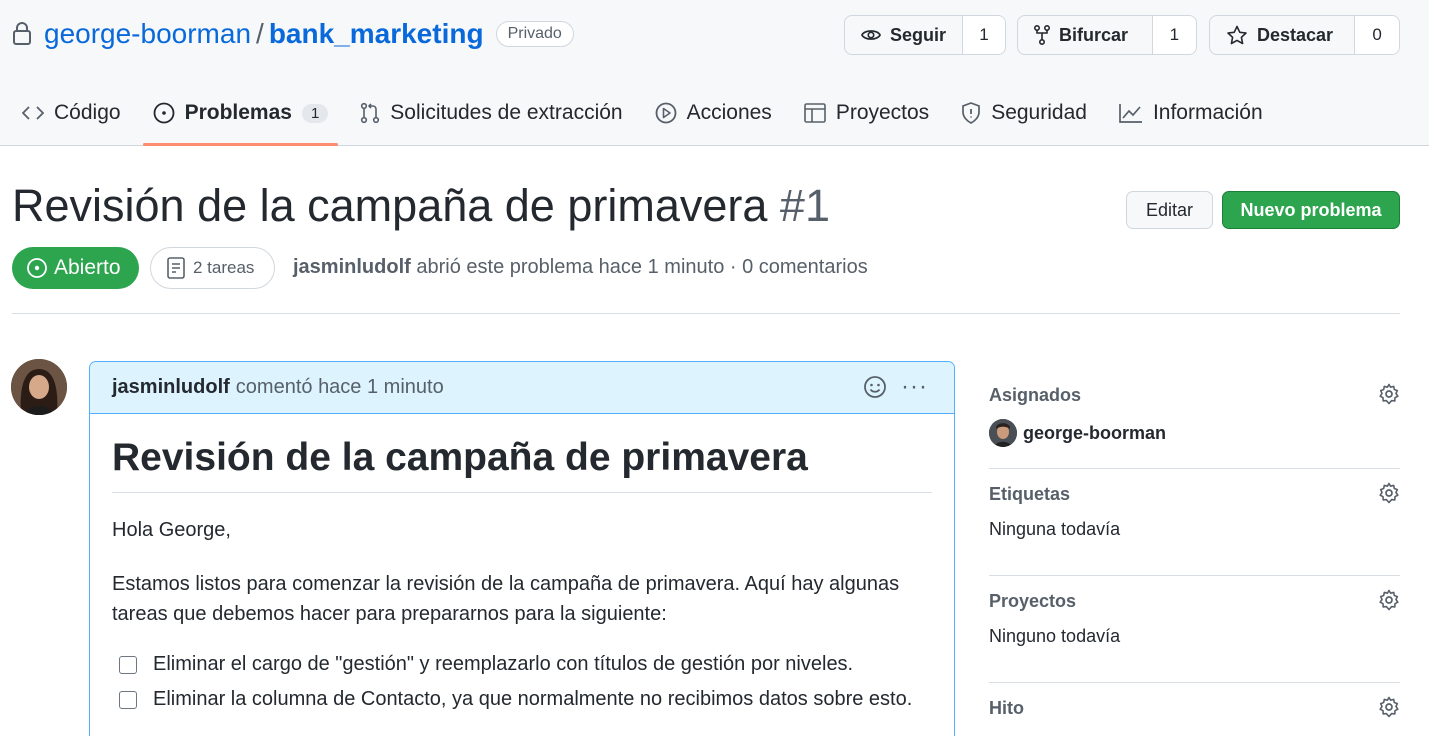 The width and height of the screenshot is (1429, 736). Describe the element at coordinates (1194, 629) in the screenshot. I see `sidebar-projects: Proyectos Ninguno todavía` at that location.